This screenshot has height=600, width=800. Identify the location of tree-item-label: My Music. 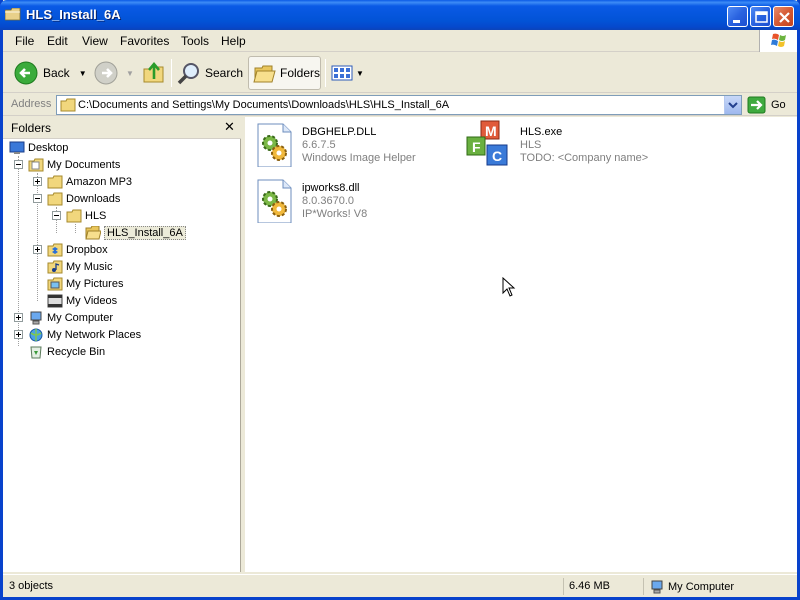
(89, 266).